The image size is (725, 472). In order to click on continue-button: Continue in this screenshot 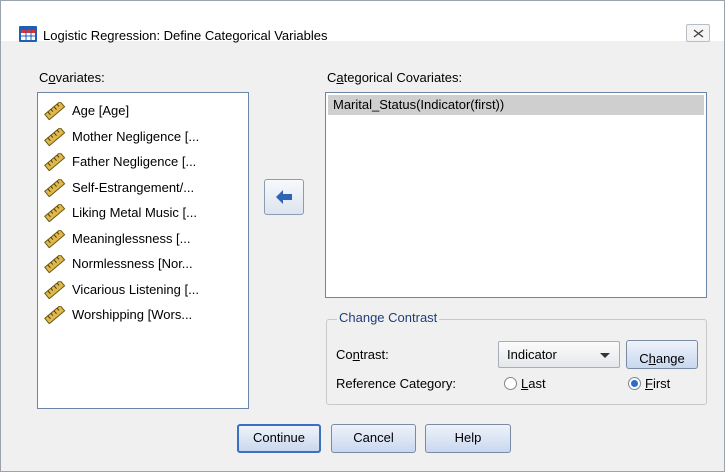, I will do `click(279, 438)`.